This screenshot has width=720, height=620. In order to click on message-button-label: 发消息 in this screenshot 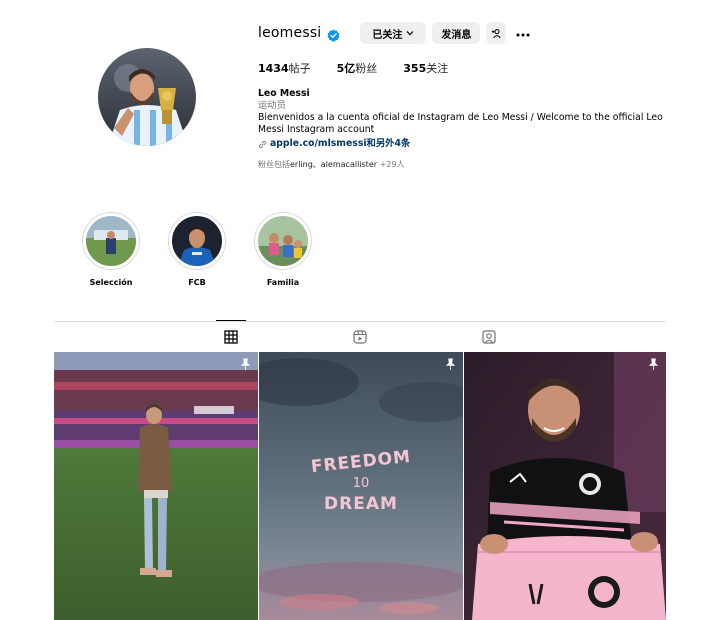, I will do `click(456, 35)`.